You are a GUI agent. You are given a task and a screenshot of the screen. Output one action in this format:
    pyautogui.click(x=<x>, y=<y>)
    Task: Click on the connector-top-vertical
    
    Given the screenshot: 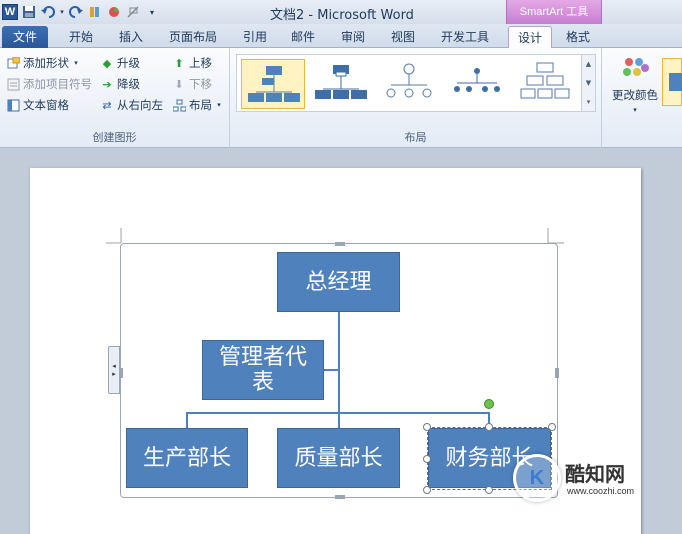 What is the action you would take?
    pyautogui.click(x=339, y=363)
    